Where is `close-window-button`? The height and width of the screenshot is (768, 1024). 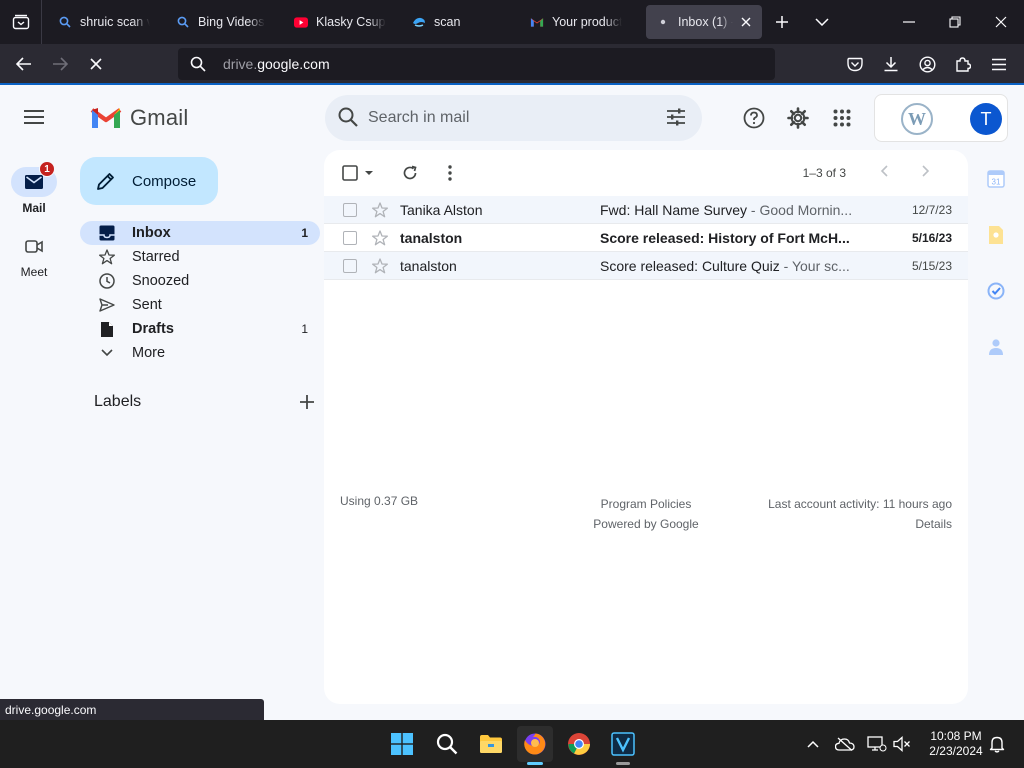
close-window-button is located at coordinates (1001, 22).